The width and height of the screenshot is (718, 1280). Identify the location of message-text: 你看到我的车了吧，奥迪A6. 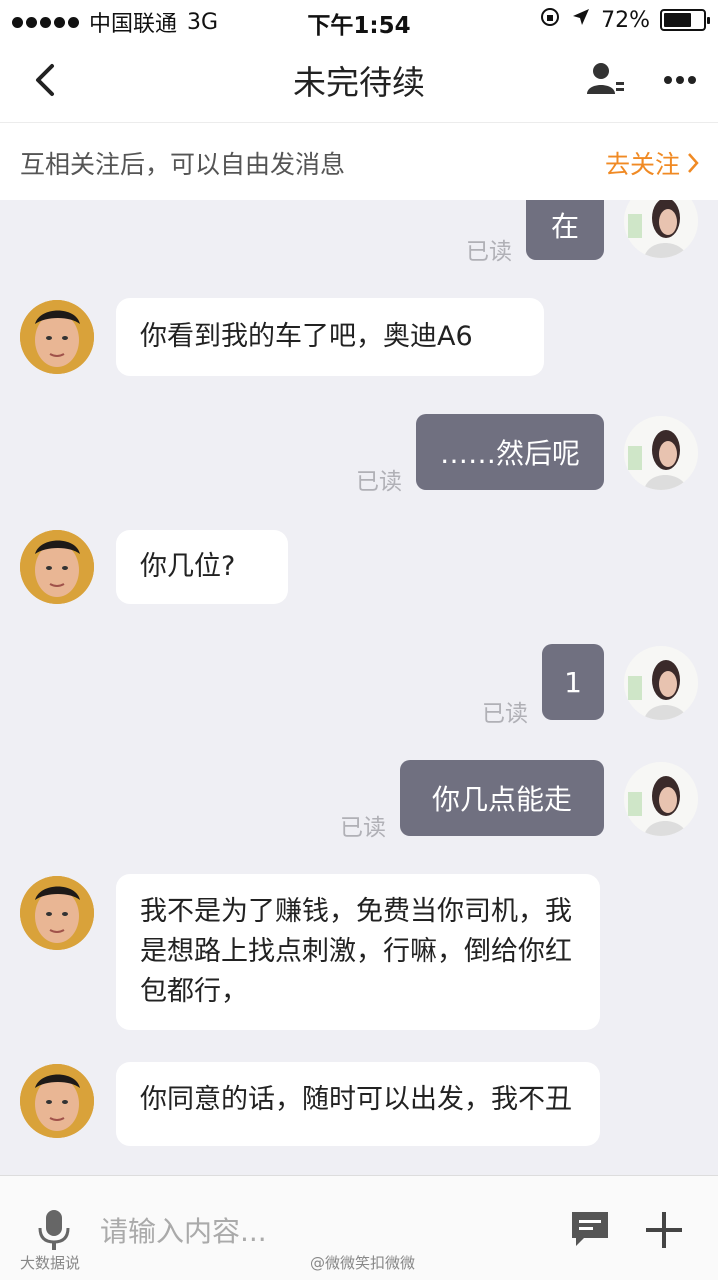
(306, 336).